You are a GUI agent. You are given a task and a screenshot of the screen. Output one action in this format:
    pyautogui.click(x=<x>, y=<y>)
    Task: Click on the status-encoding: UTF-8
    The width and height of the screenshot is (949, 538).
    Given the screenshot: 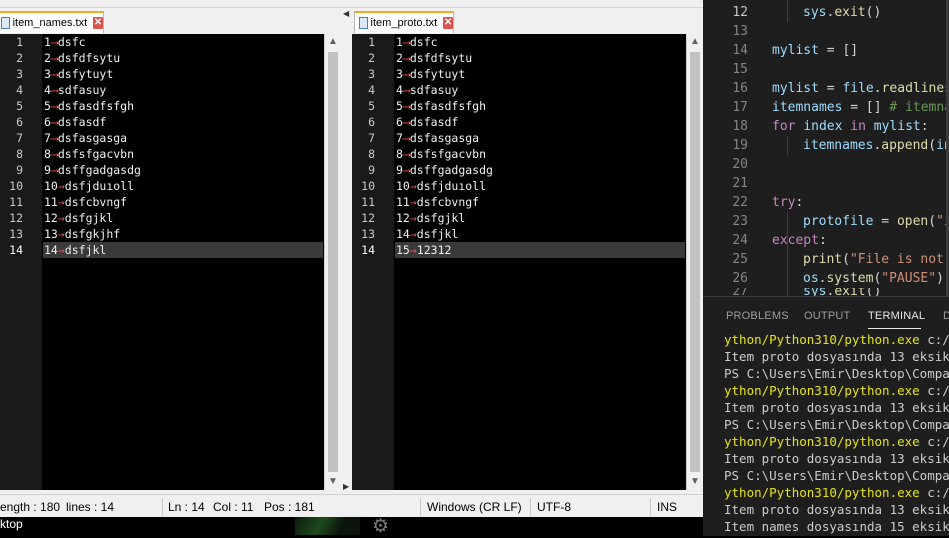 What is the action you would take?
    pyautogui.click(x=554, y=507)
    